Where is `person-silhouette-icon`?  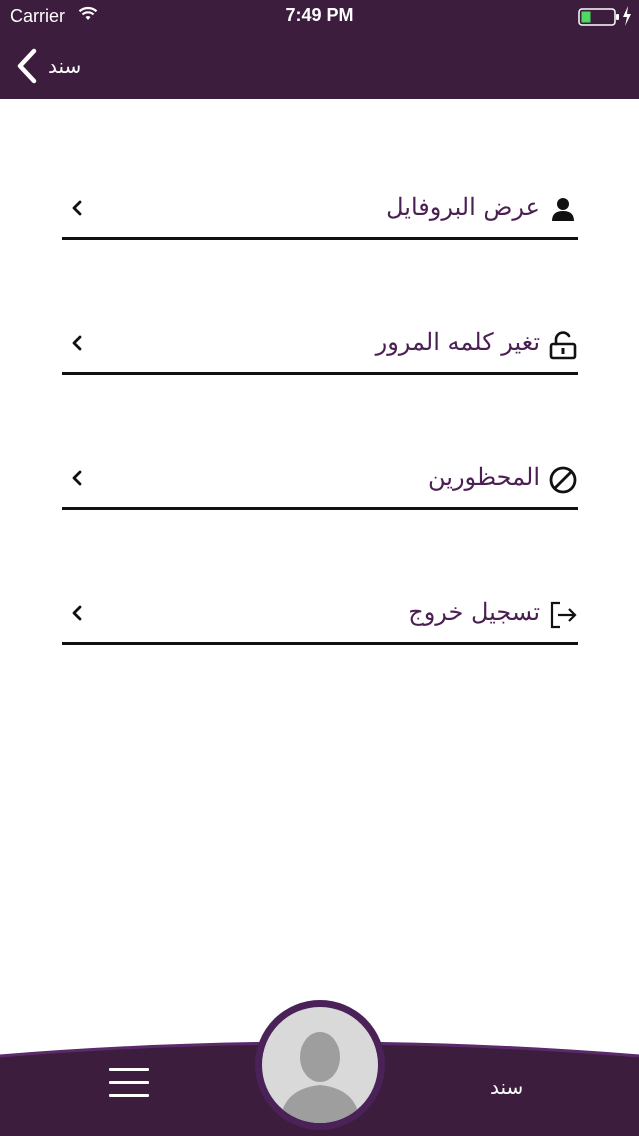
person-silhouette-icon is located at coordinates (320, 1077).